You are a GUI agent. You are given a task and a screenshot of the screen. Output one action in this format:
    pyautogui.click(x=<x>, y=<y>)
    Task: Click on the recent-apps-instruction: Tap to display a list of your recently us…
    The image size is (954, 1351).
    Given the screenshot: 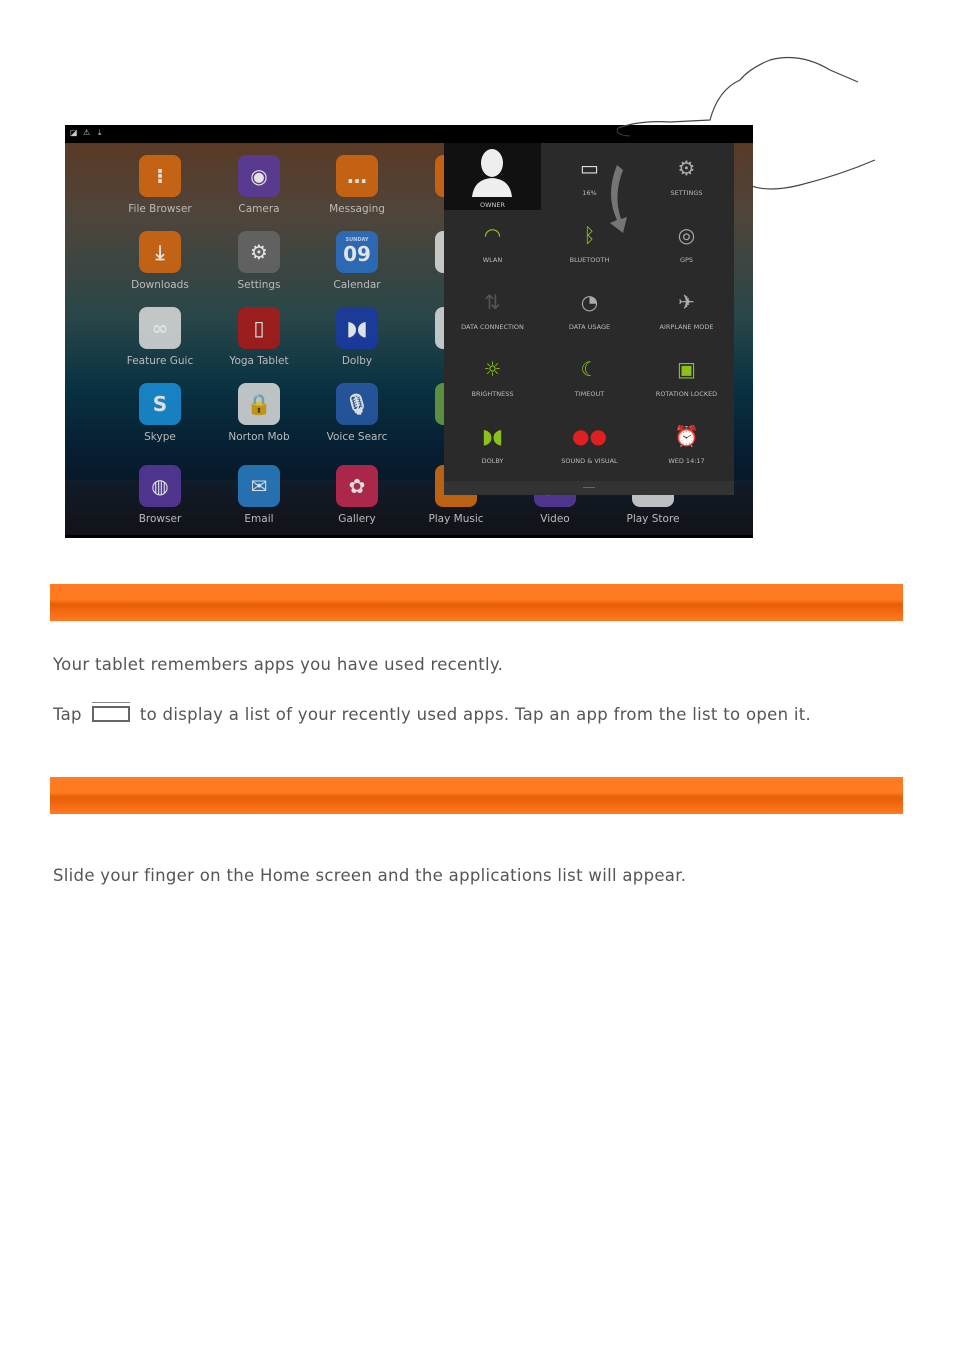 What is the action you would take?
    pyautogui.click(x=432, y=712)
    